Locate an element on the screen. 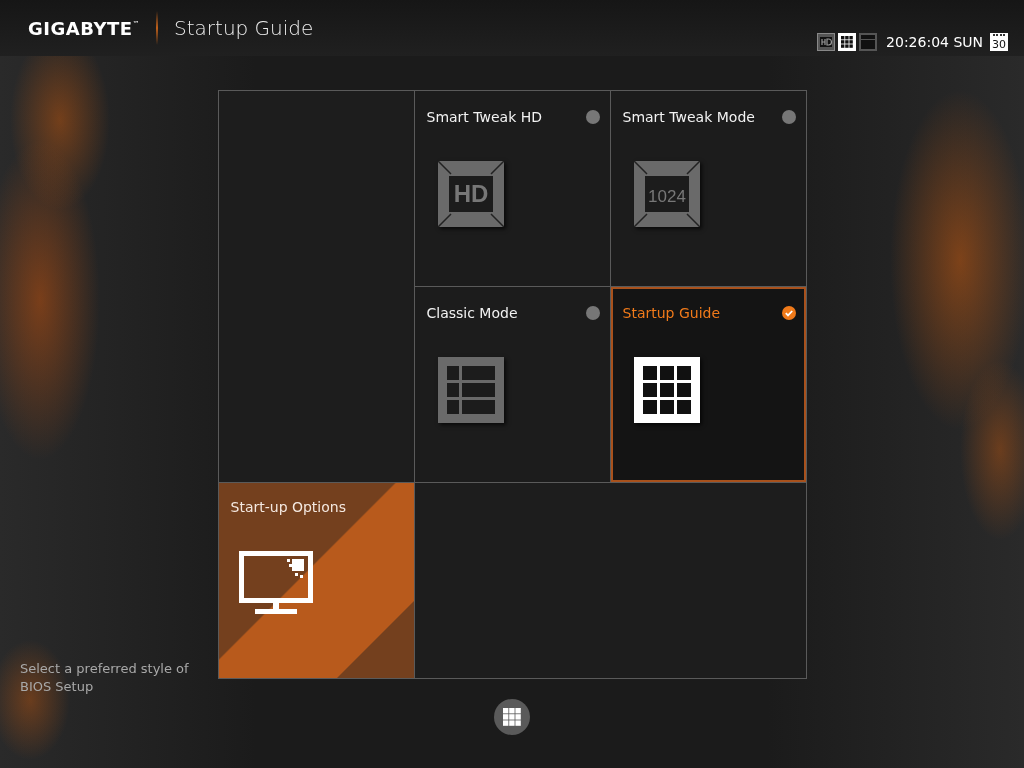  tile-title: Start-up Options is located at coordinates (288, 507).